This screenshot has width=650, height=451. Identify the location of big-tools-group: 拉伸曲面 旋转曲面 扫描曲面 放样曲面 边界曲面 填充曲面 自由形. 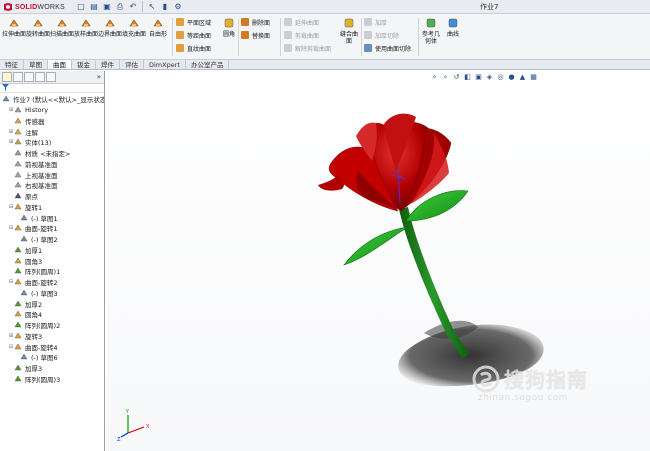
(86, 37).